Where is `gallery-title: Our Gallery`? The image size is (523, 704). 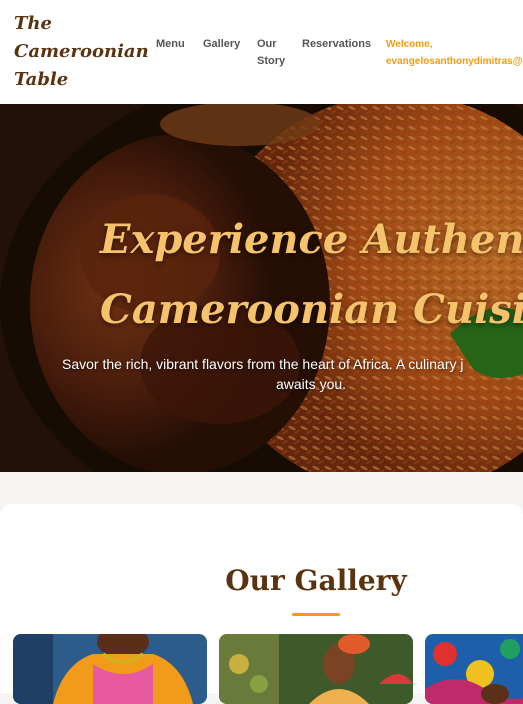
gallery-title: Our Gallery is located at coordinates (316, 580).